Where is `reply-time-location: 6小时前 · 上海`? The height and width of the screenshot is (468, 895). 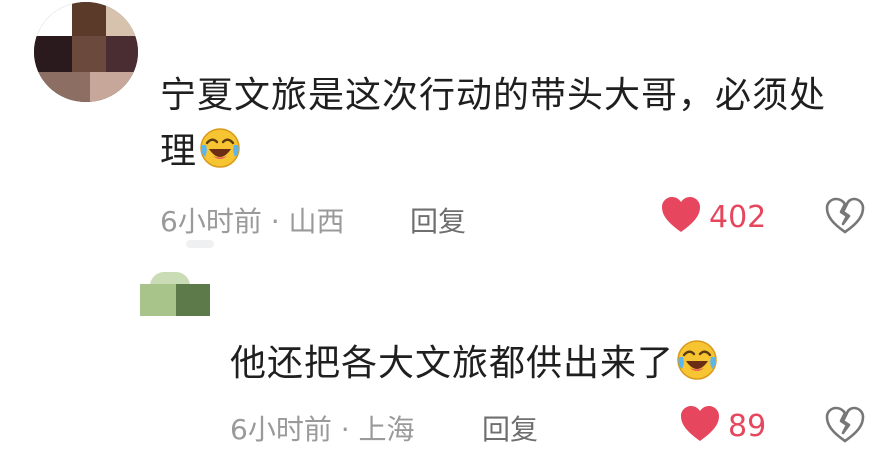
reply-time-location: 6小时前 · 上海 is located at coordinates (322, 429).